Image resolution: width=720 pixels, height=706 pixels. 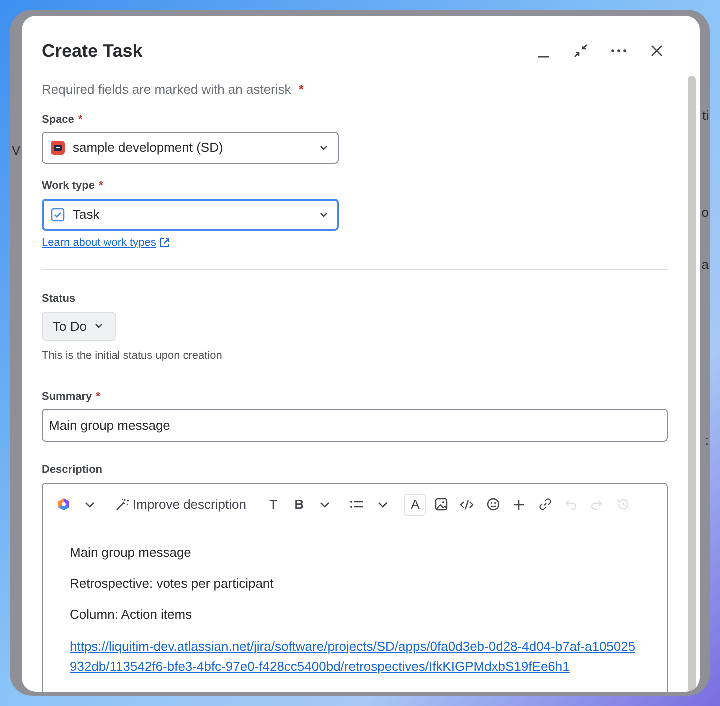 What do you see at coordinates (623, 504) in the screenshot?
I see `history-icon` at bounding box center [623, 504].